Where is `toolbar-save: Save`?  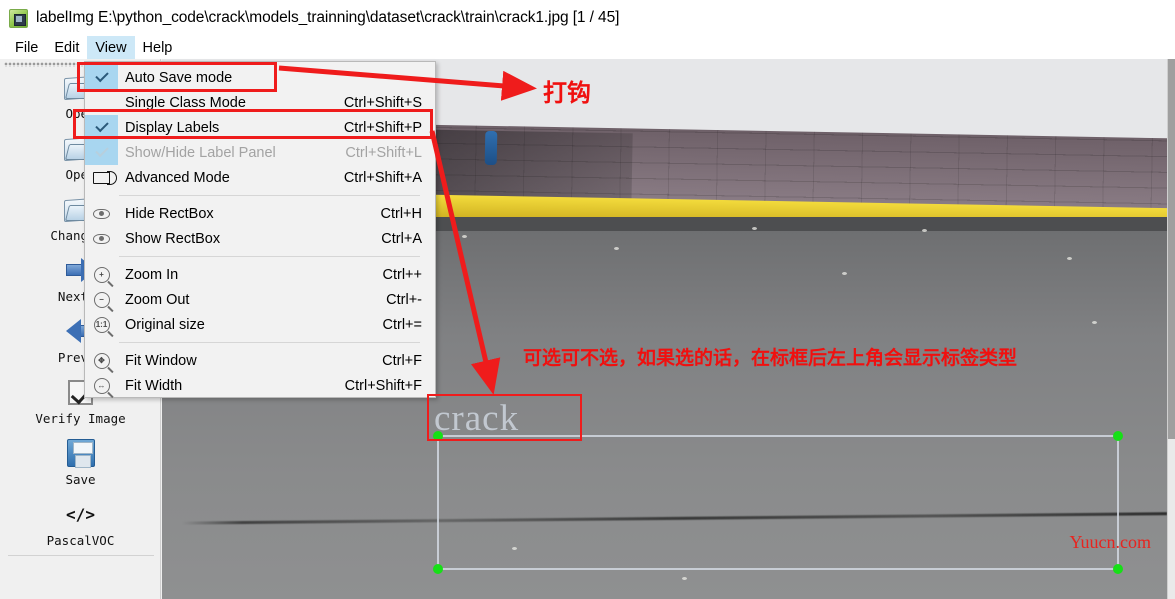
toolbar-save: Save is located at coordinates (80, 461).